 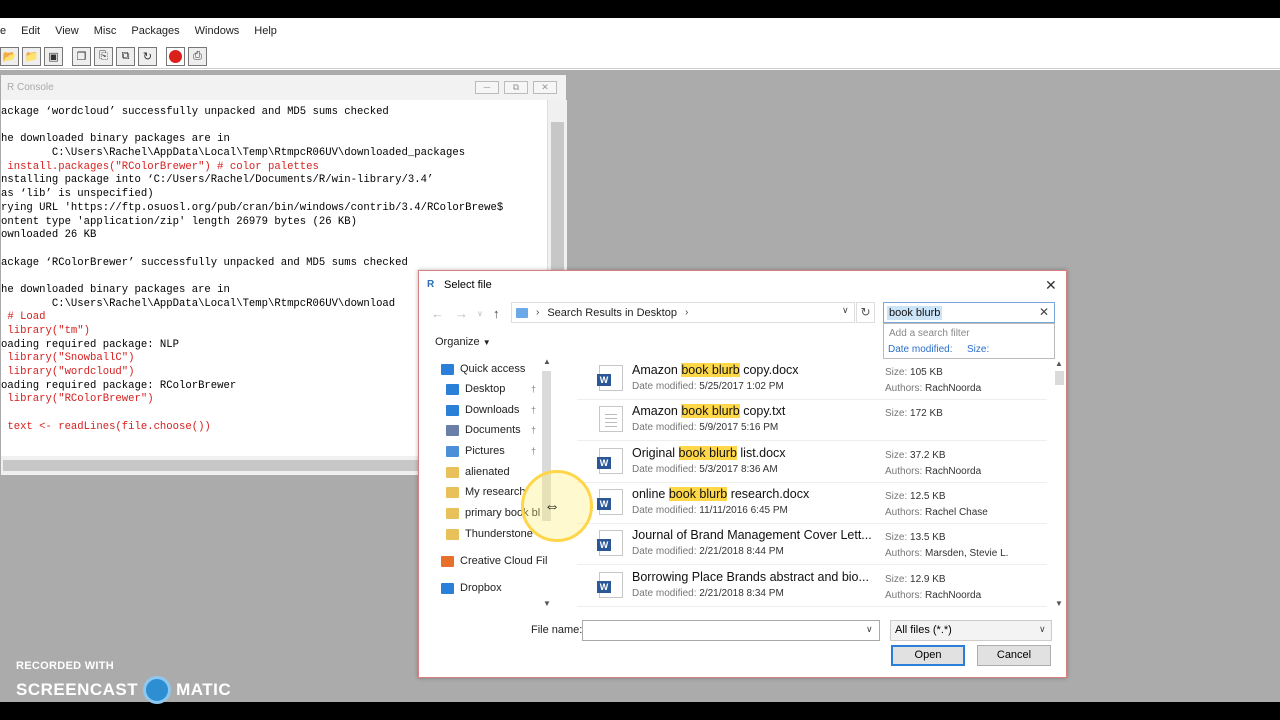 I want to click on restore-icon: ⧉, so click(x=516, y=87).